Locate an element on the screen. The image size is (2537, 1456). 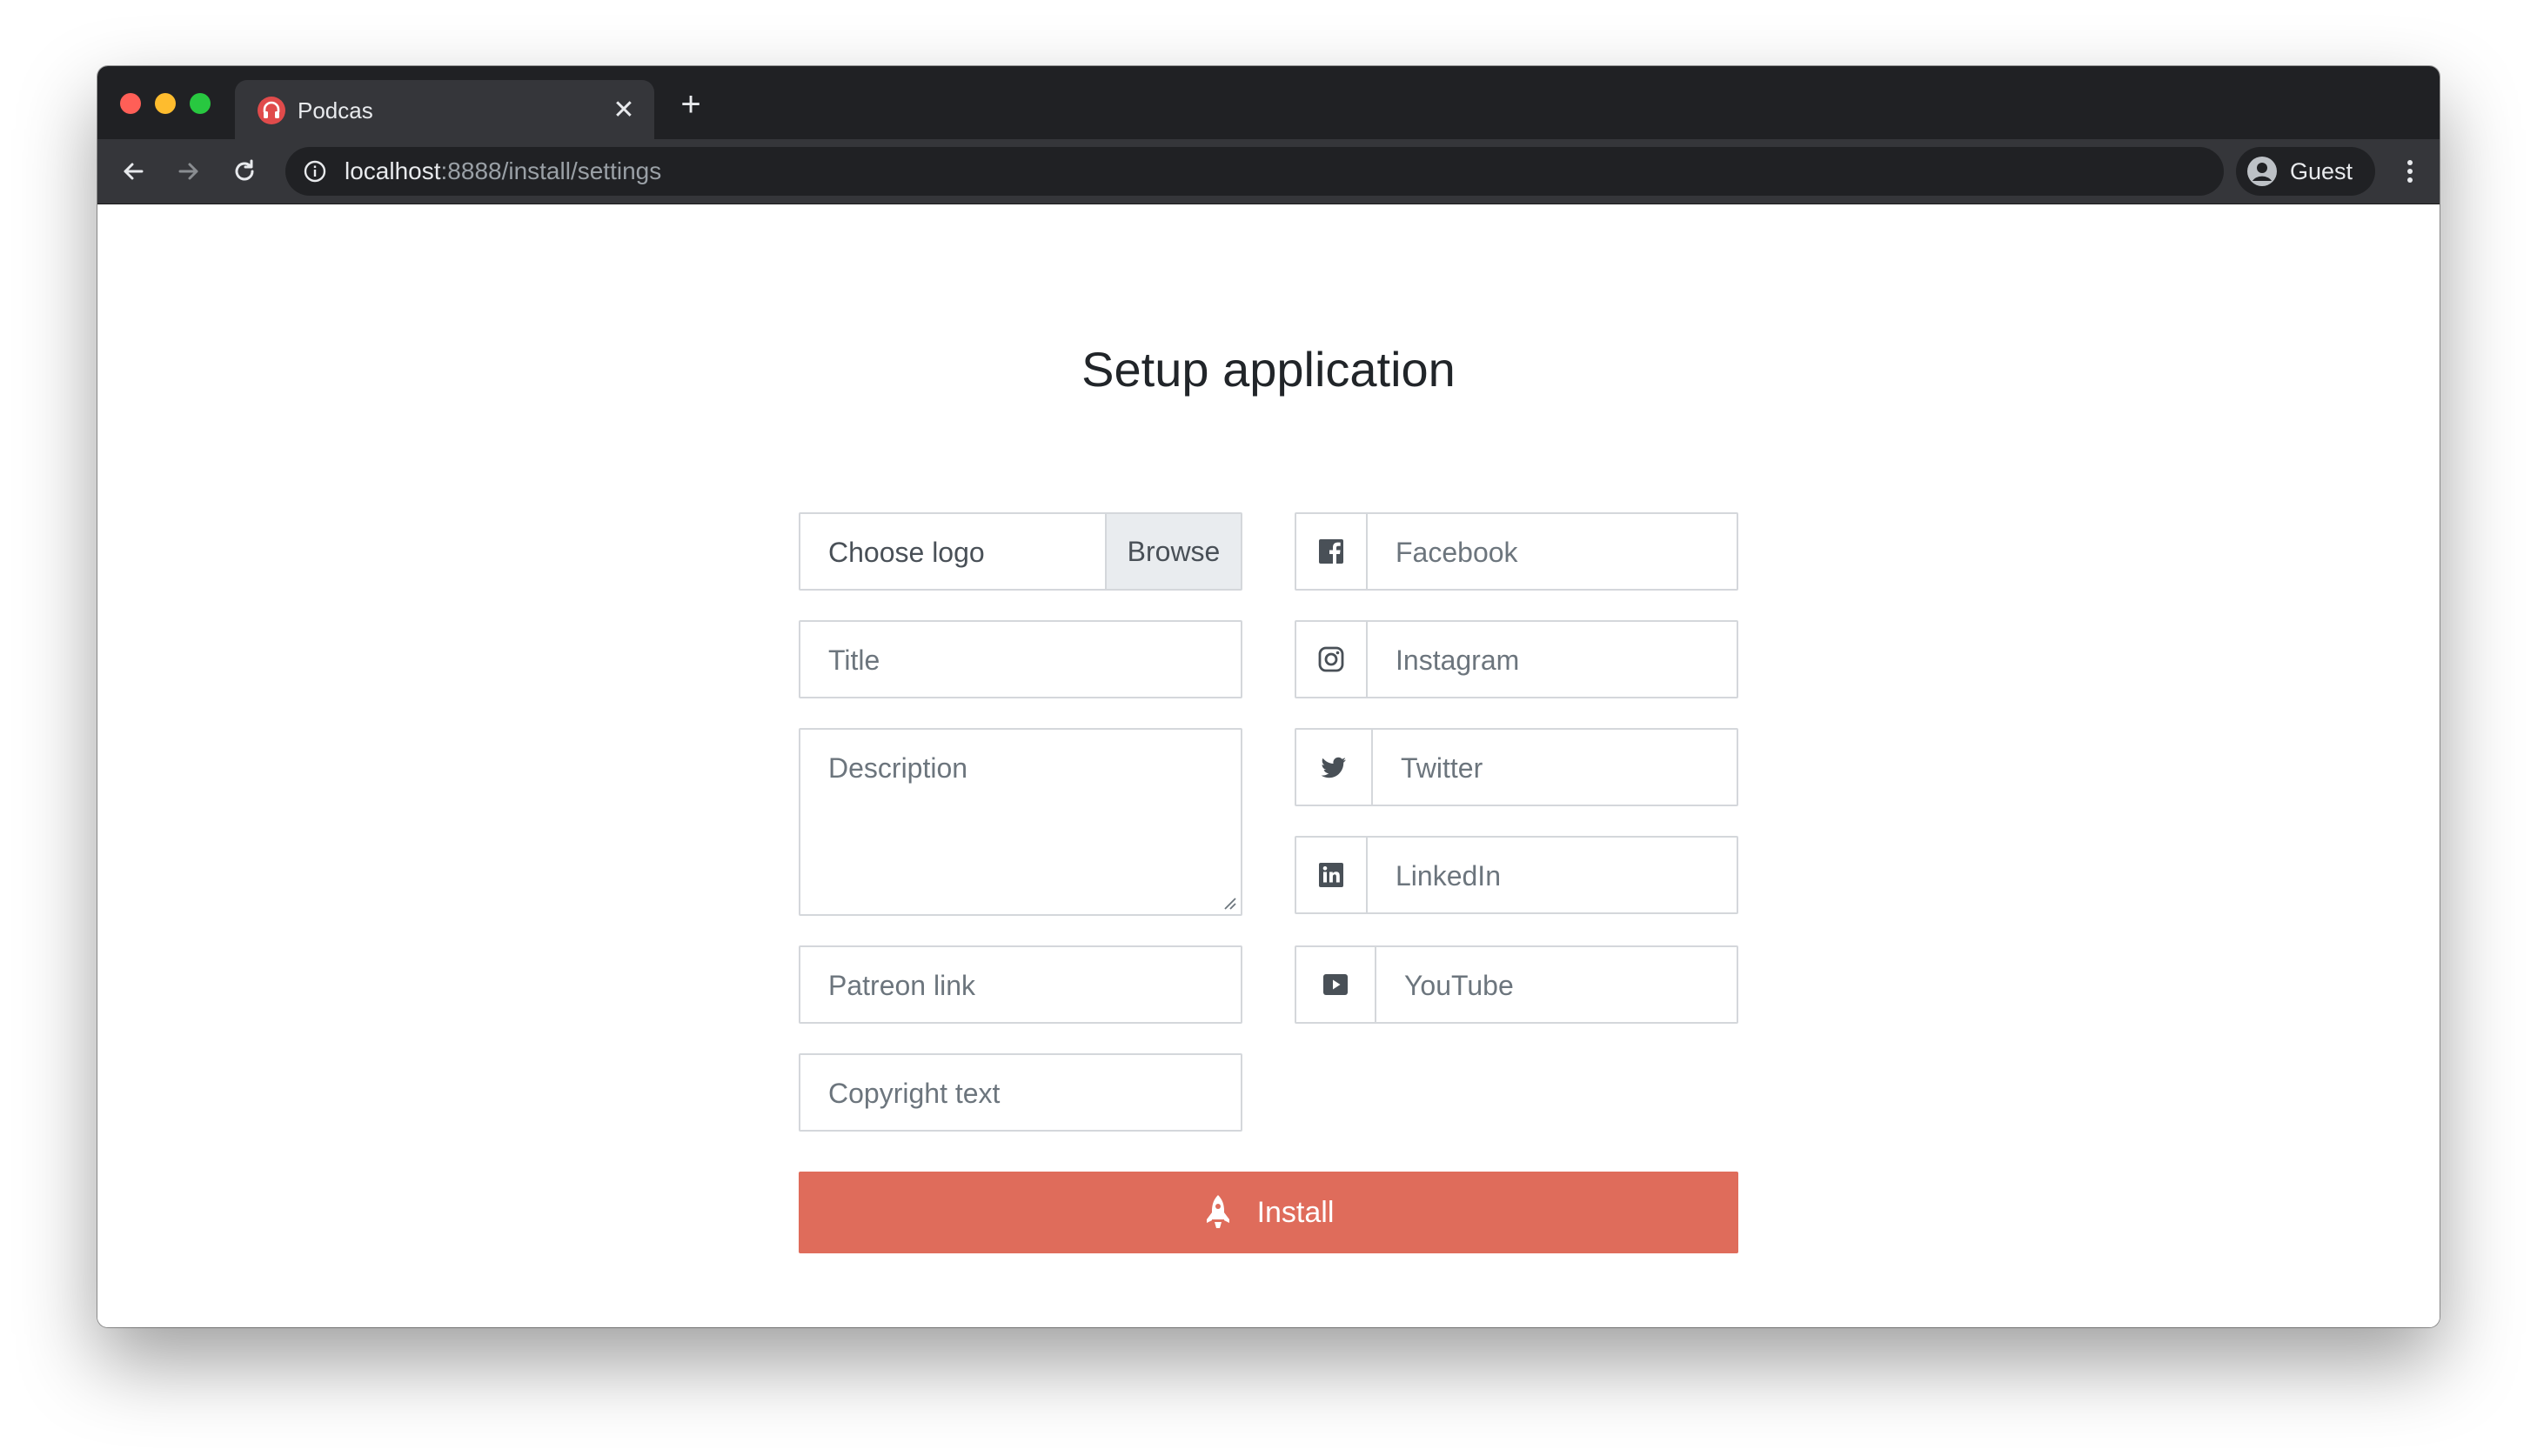
profile-button: Guest is located at coordinates (2305, 171).